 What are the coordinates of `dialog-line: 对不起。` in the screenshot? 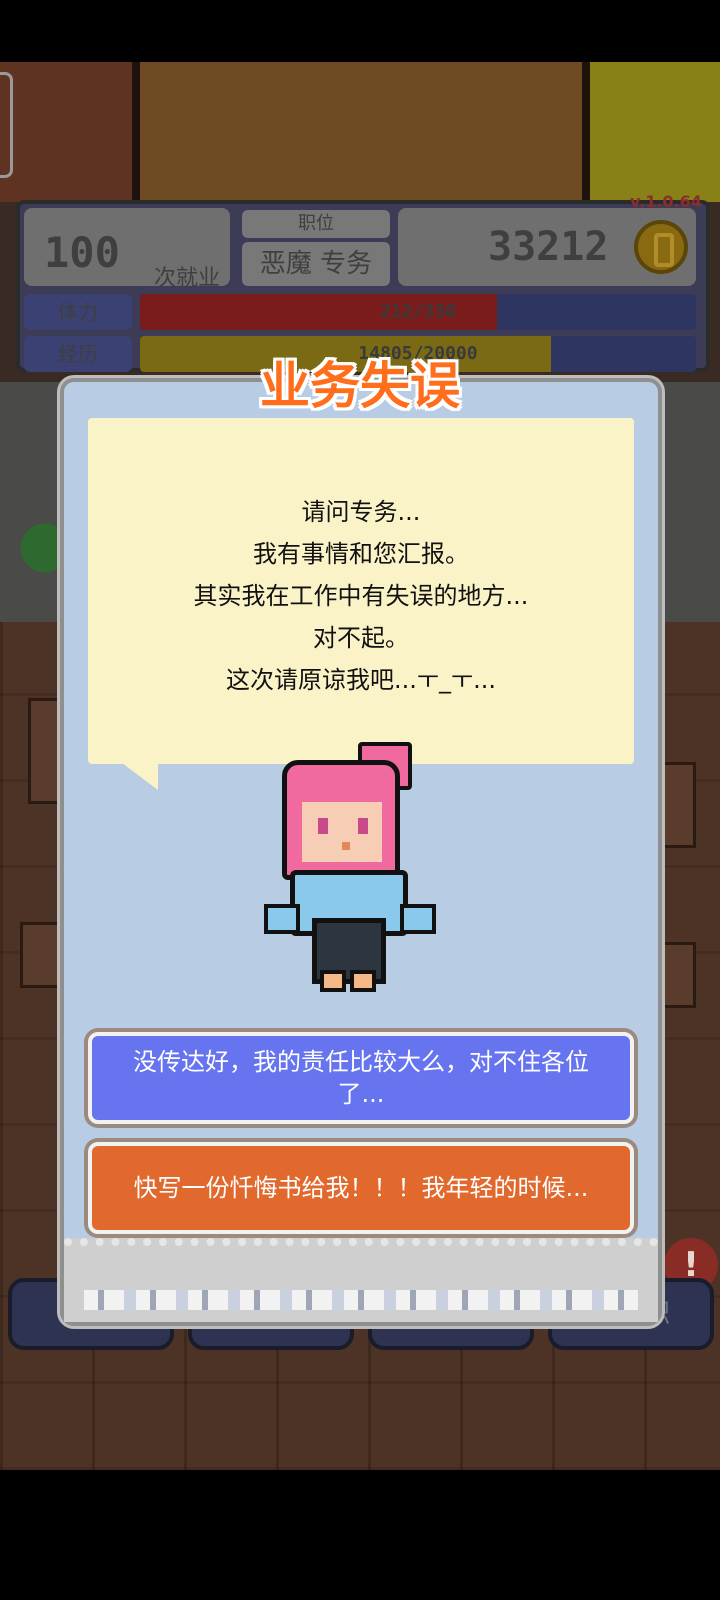 It's located at (361, 638).